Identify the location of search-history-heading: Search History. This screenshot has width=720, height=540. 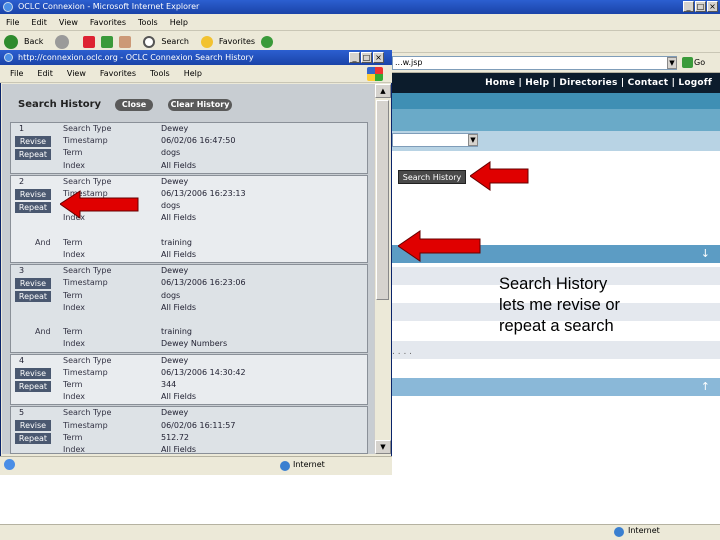
(60, 104).